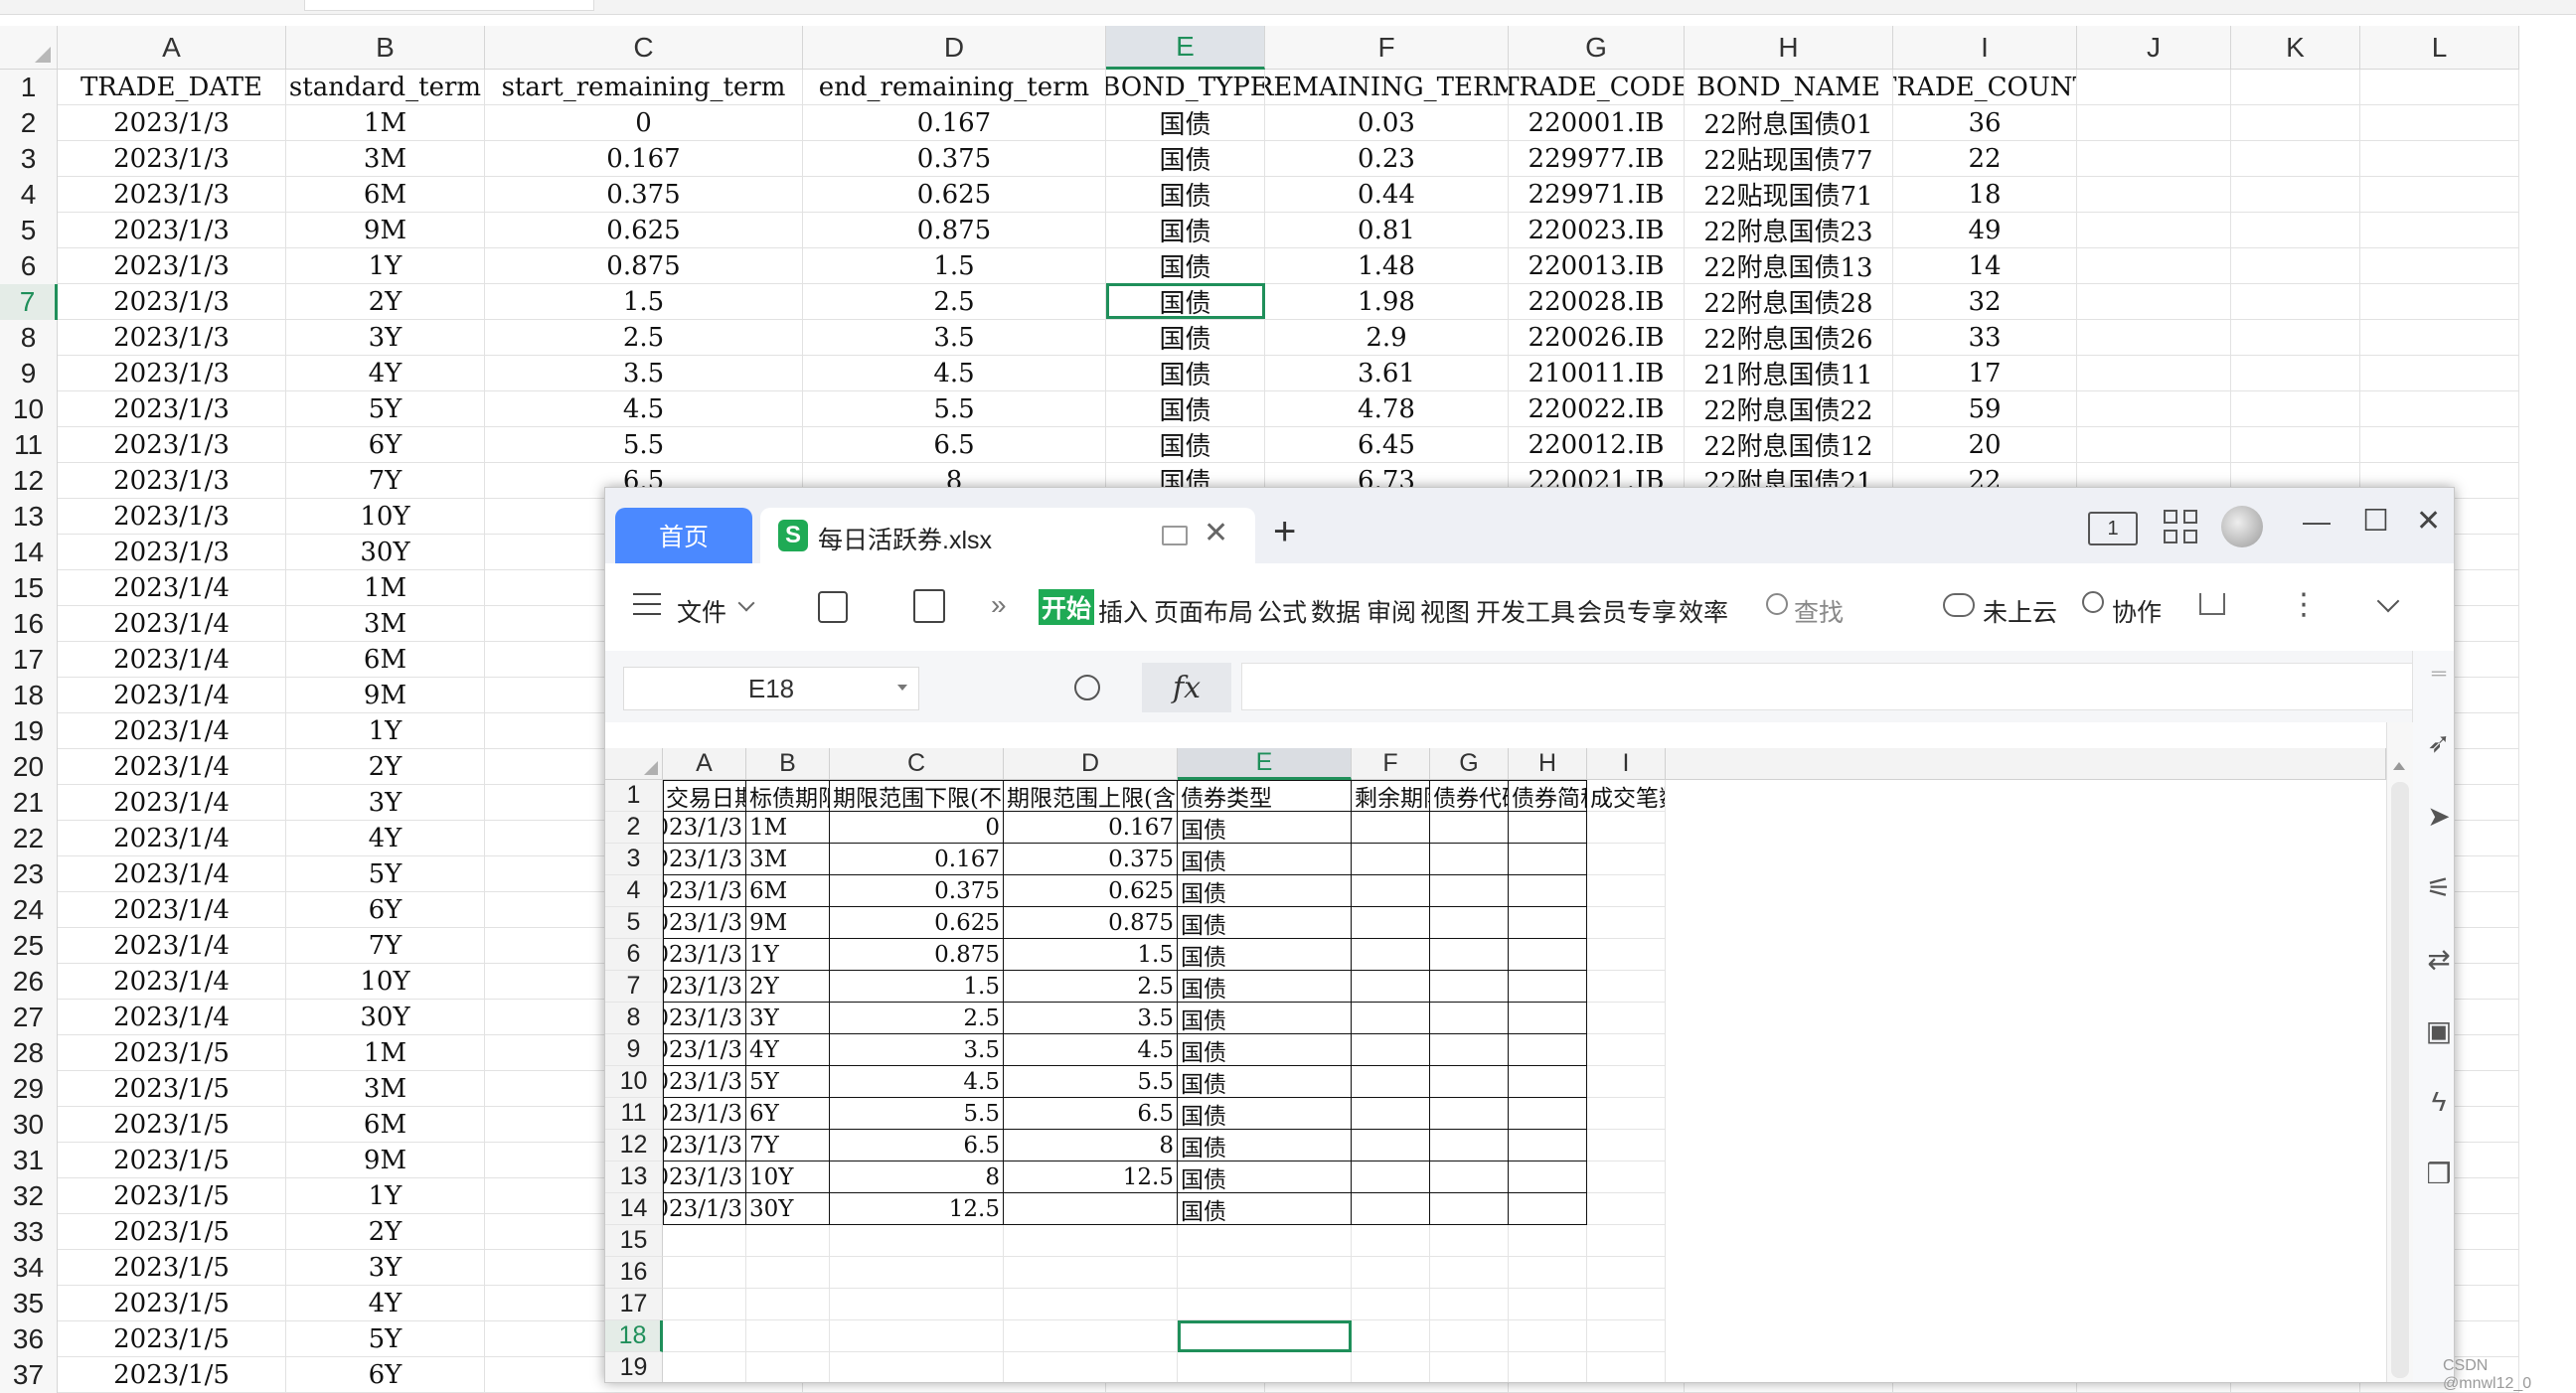 The width and height of the screenshot is (2576, 1393). I want to click on inner-row-header-16: 16, so click(634, 1273).